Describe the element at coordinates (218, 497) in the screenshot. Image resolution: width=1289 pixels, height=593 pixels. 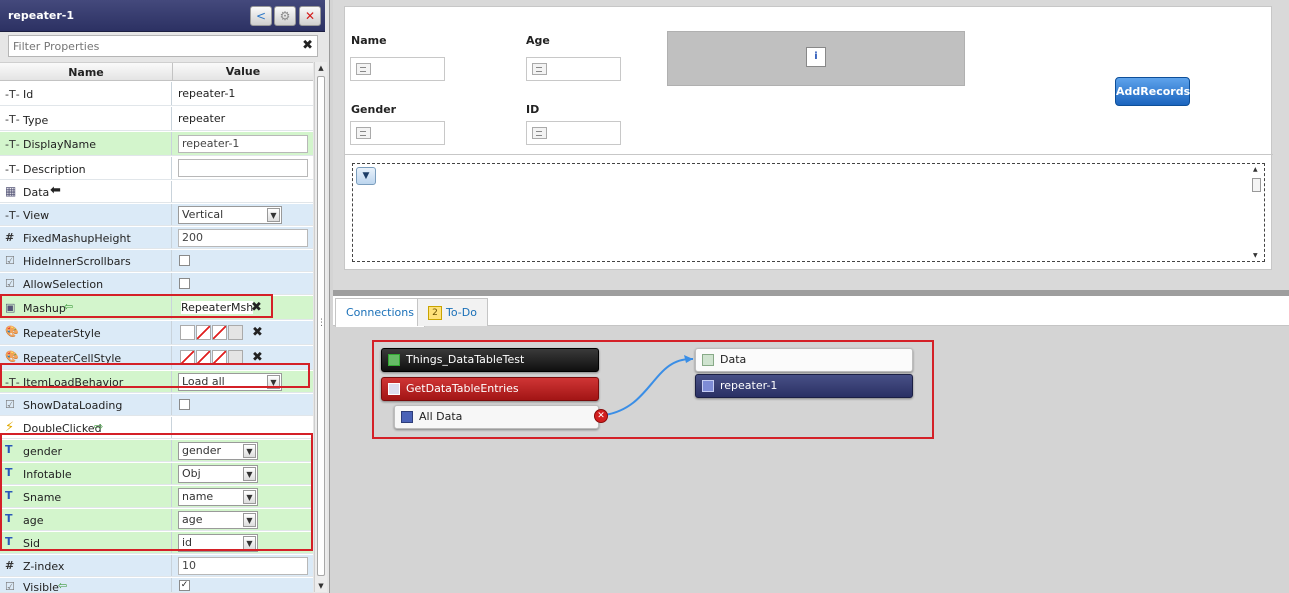
I see `sname-select: name ▼` at that location.